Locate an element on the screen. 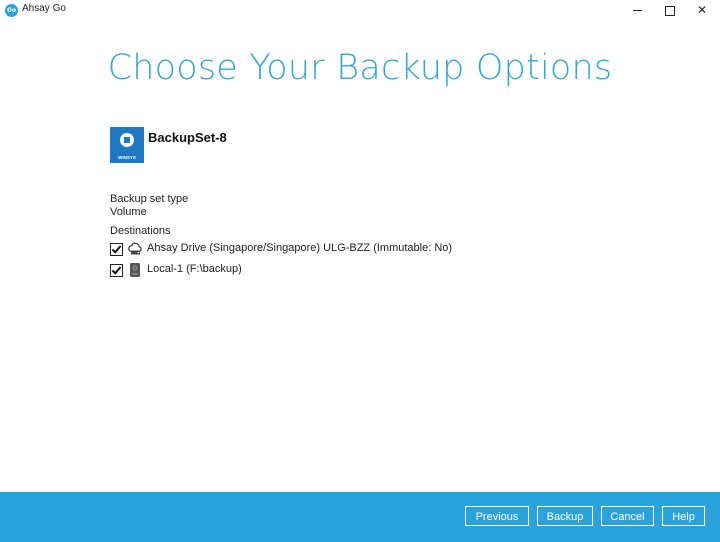 This screenshot has height=542, width=720. help-button: Help is located at coordinates (683, 516).